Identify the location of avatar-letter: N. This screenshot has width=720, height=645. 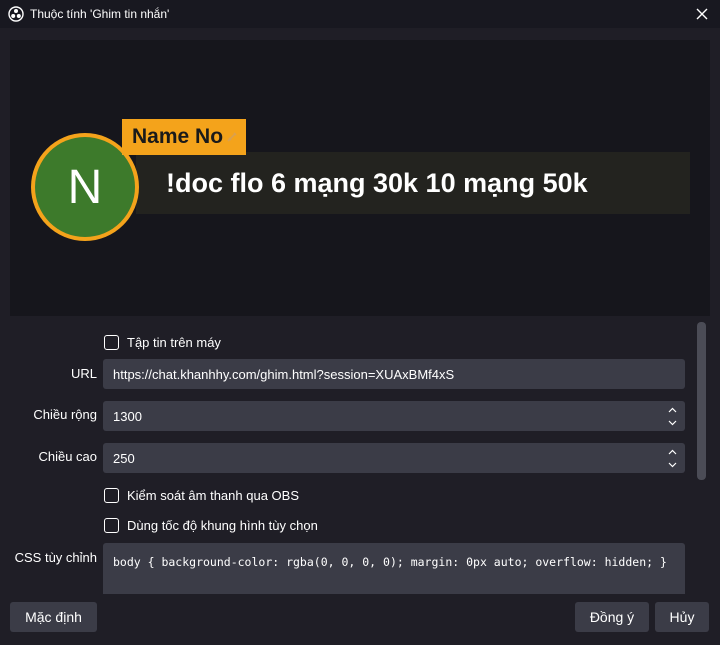
(85, 187).